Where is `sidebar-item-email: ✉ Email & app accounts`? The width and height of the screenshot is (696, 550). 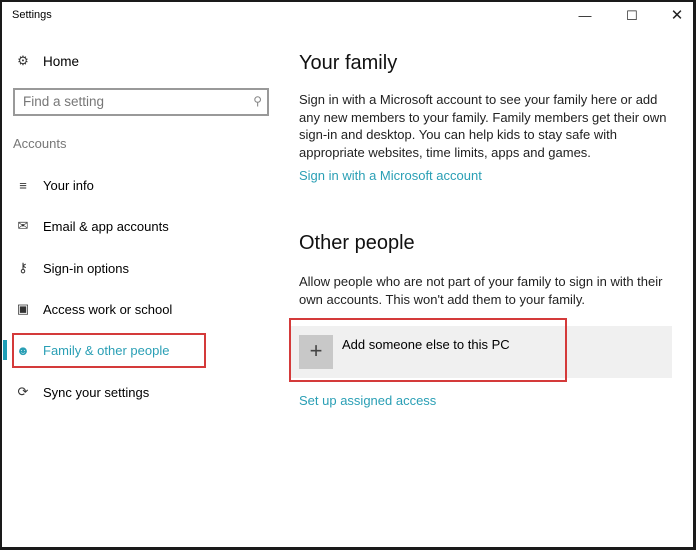
sidebar-item-email: ✉ Email & app accounts is located at coordinates (92, 226).